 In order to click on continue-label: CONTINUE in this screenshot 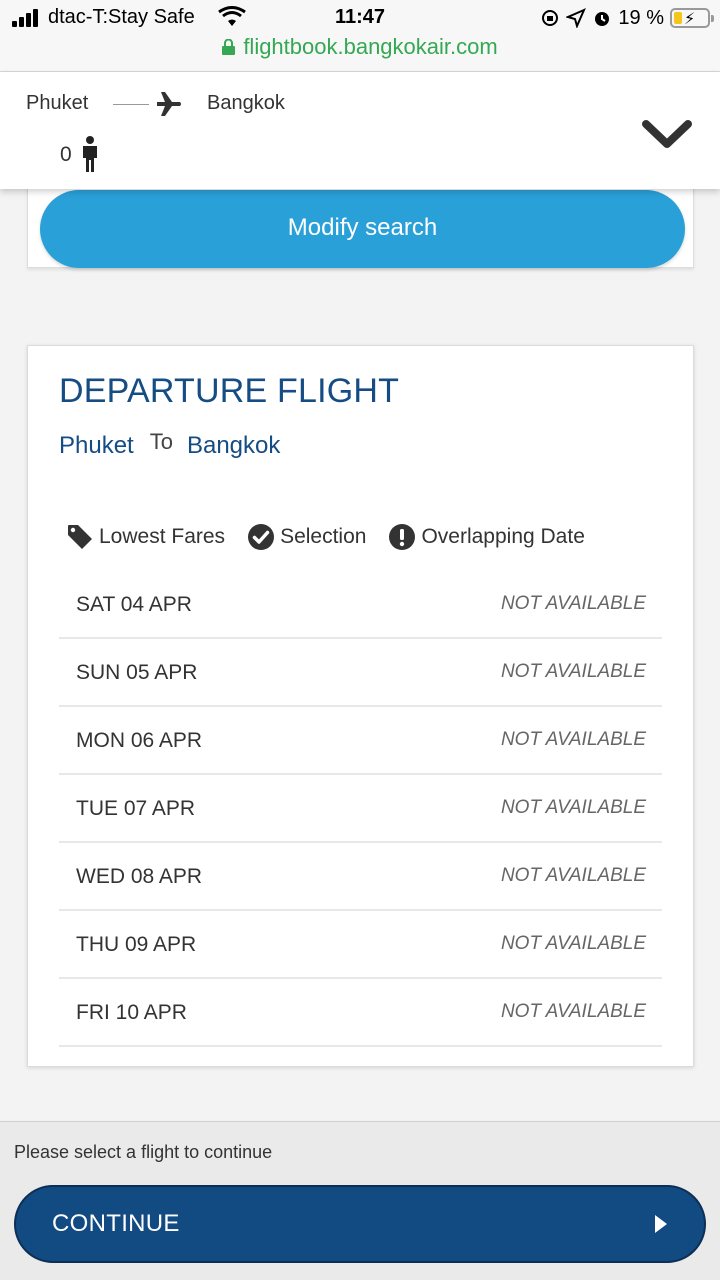, I will do `click(116, 1223)`.